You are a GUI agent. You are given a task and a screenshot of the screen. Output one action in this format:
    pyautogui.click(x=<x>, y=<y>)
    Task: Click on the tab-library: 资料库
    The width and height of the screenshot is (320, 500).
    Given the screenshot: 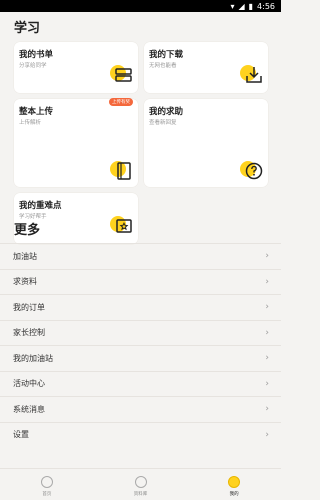 What is the action you would take?
    pyautogui.click(x=141, y=484)
    